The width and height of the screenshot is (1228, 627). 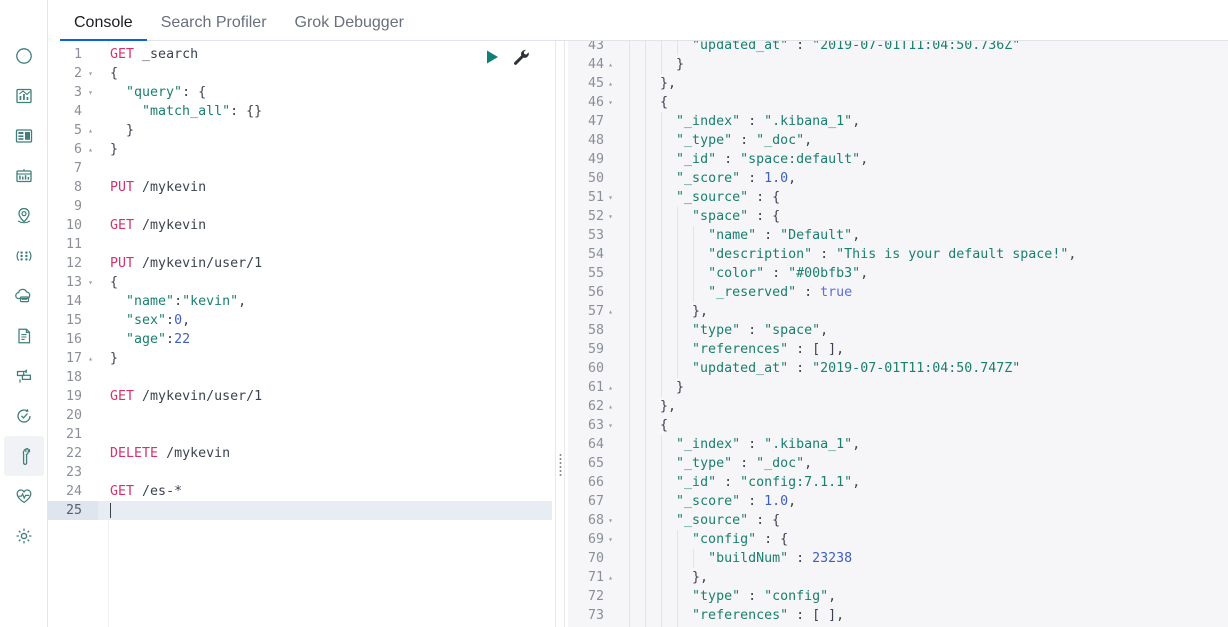 I want to click on code-line: 24 GET /es-*, so click(x=300, y=491).